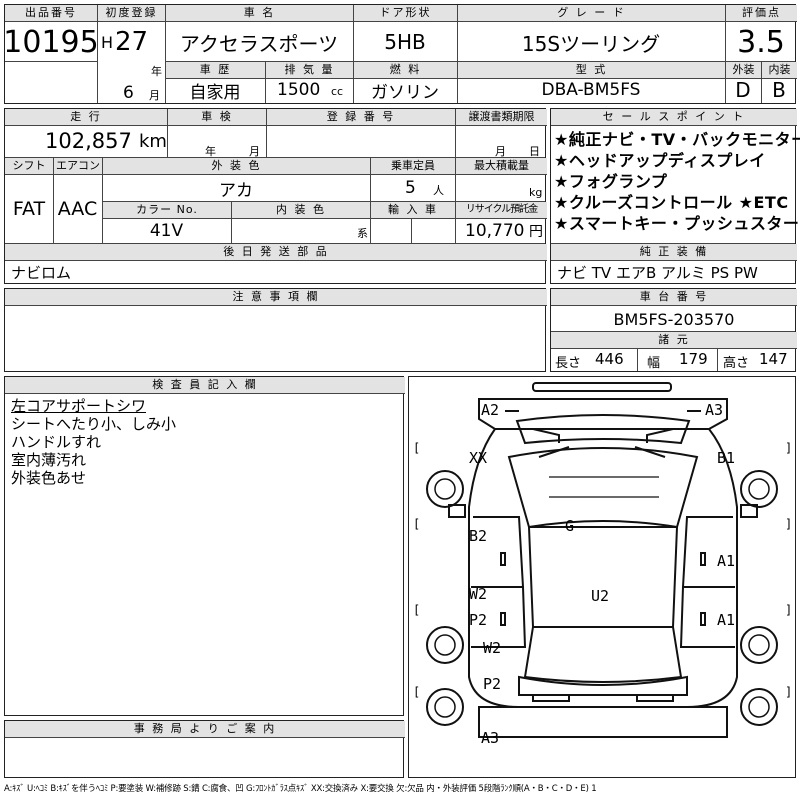 Image resolution: width=800 pixels, height=800 pixels. I want to click on length-value: 446, so click(609, 359).